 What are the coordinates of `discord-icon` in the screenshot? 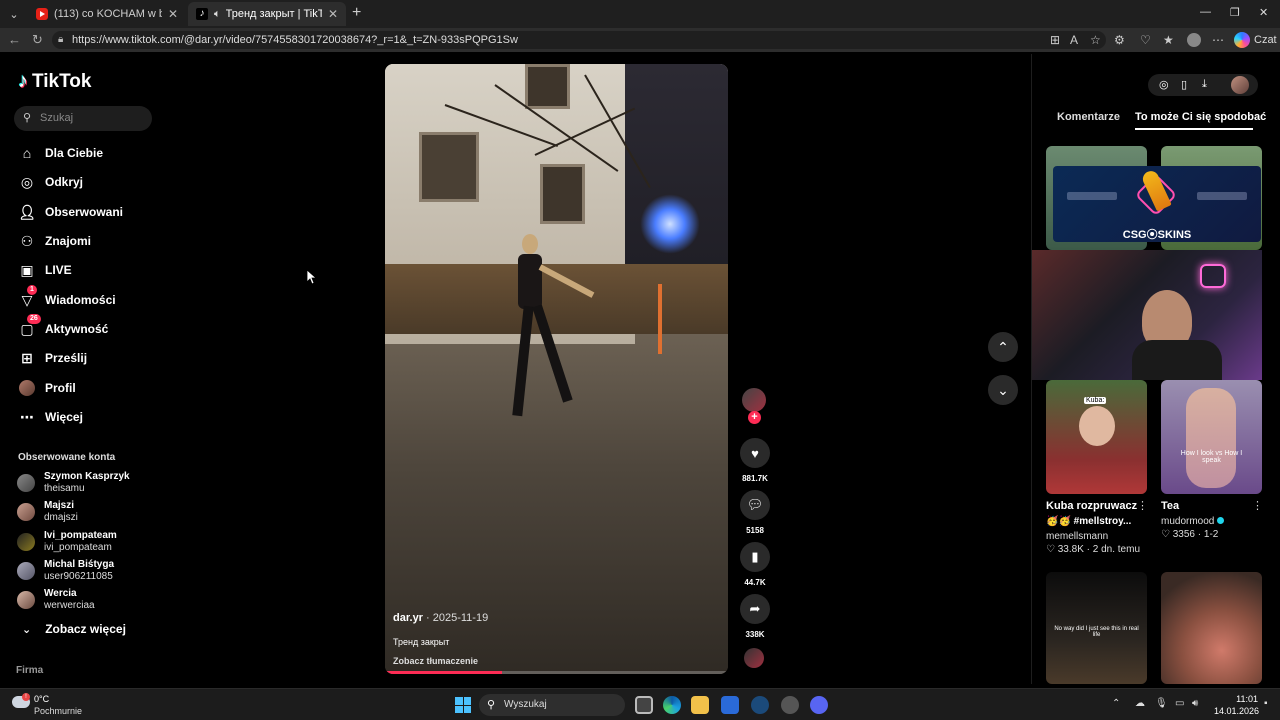 It's located at (819, 705).